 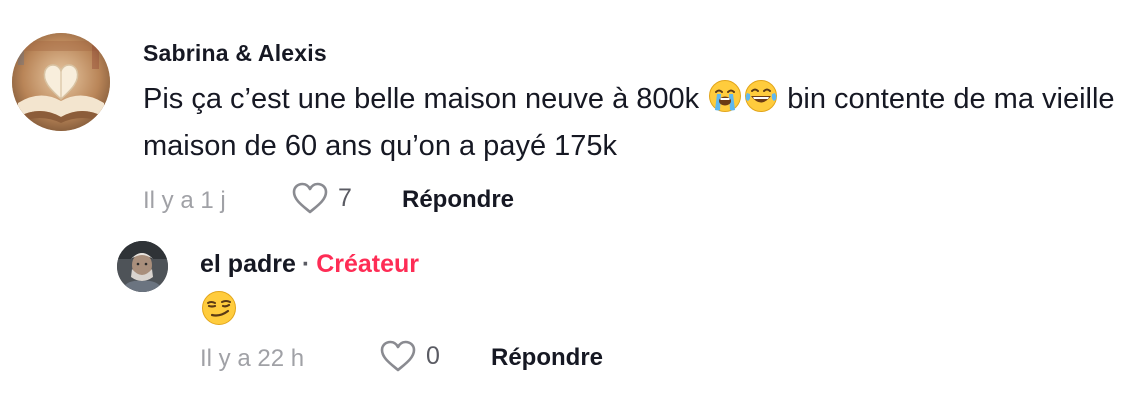 I want to click on reply-author: el padre, so click(x=248, y=264).